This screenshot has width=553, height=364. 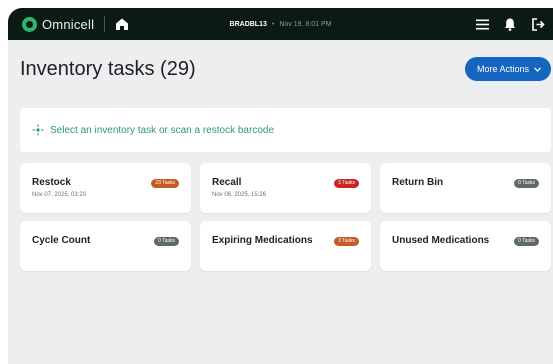 What do you see at coordinates (105, 24) in the screenshot?
I see `header-divider` at bounding box center [105, 24].